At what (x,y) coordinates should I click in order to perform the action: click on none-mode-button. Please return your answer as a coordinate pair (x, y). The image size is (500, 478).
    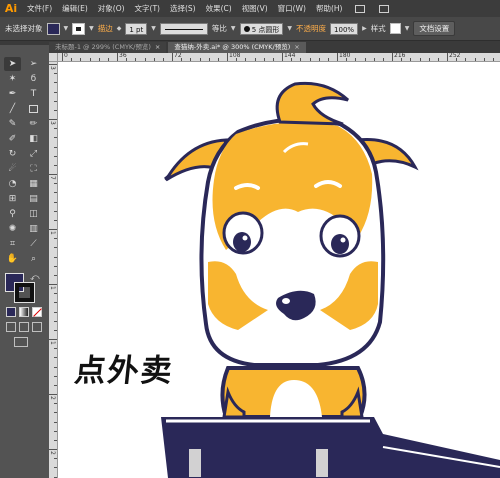
    Looking at the image, I should click on (37, 312).